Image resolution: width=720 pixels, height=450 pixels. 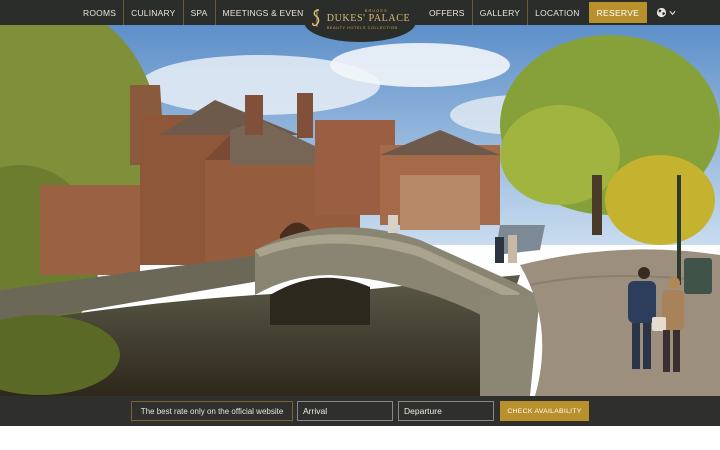 I want to click on departure-date-input, so click(x=446, y=411).